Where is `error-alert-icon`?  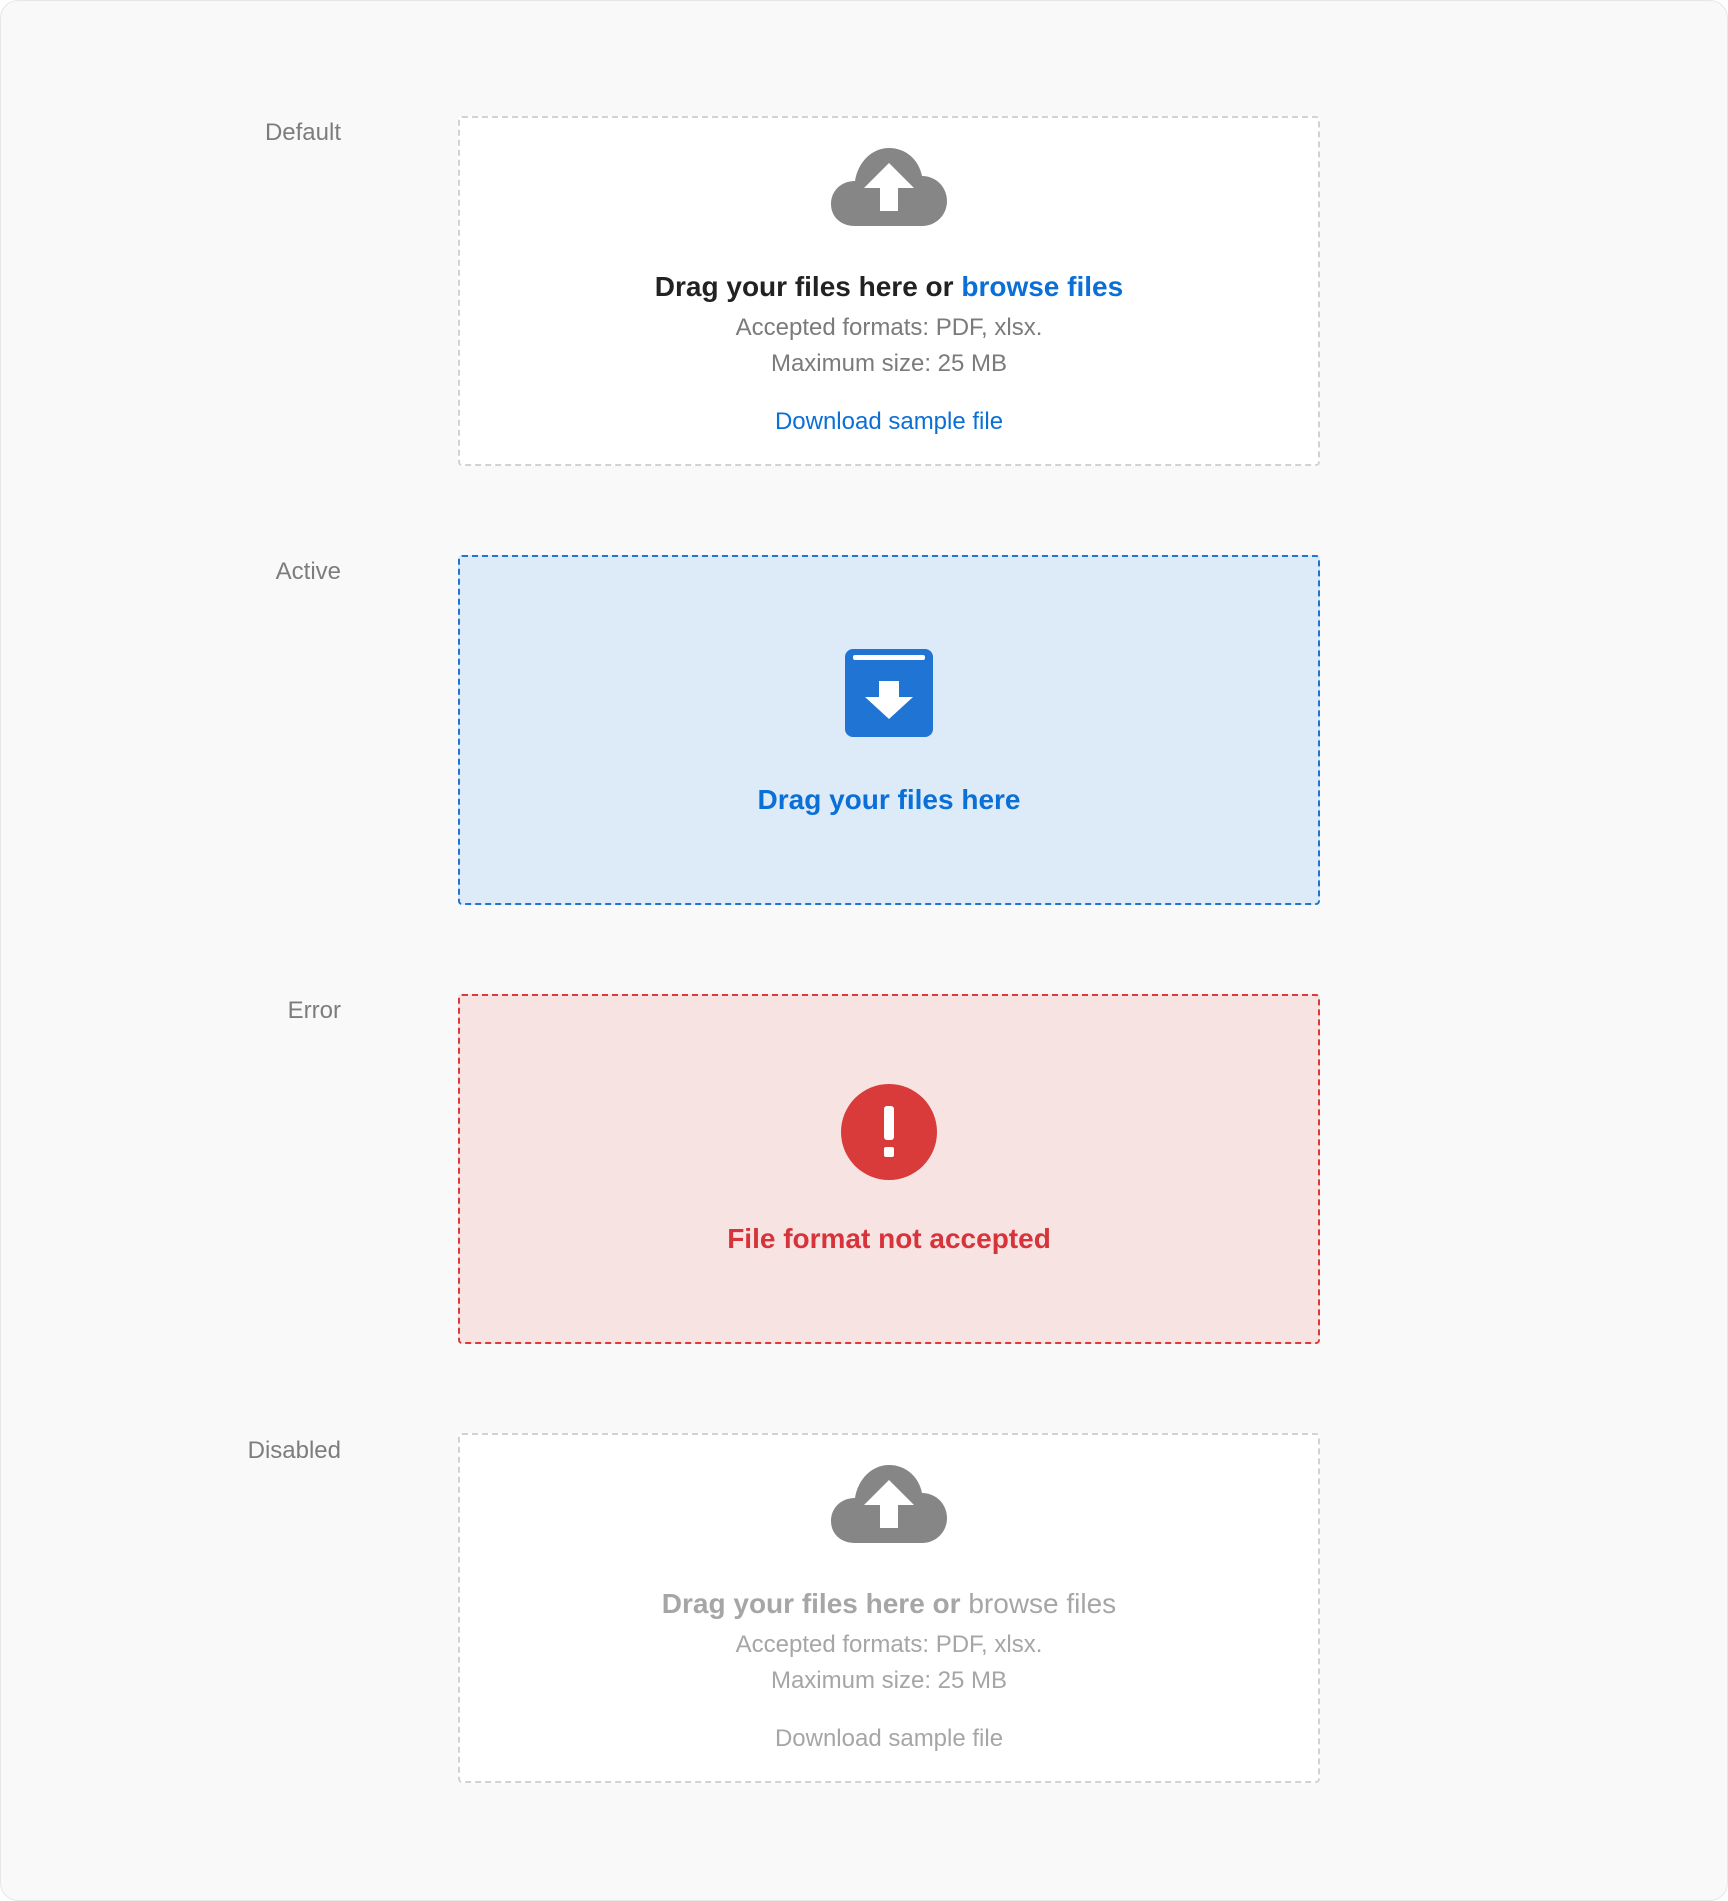 error-alert-icon is located at coordinates (889, 1132).